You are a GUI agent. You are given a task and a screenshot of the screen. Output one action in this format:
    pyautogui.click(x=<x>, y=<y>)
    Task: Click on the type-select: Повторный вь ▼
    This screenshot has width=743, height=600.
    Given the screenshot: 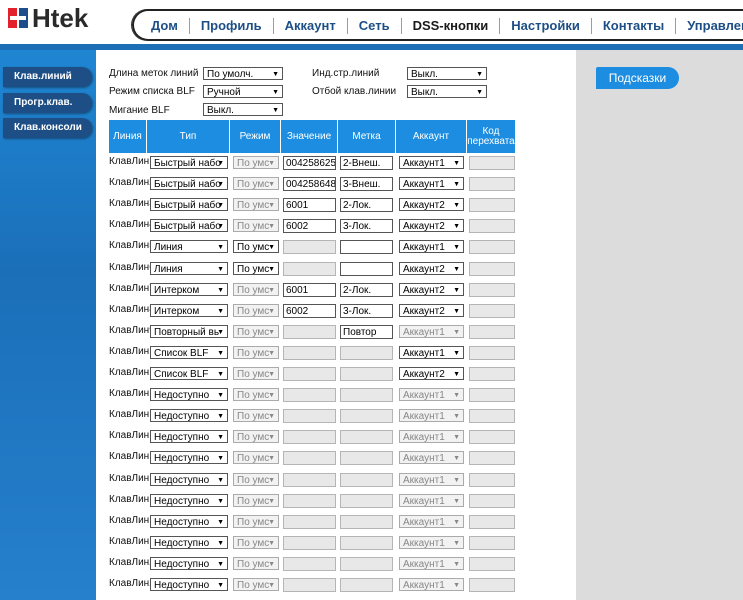 What is the action you would take?
    pyautogui.click(x=189, y=331)
    